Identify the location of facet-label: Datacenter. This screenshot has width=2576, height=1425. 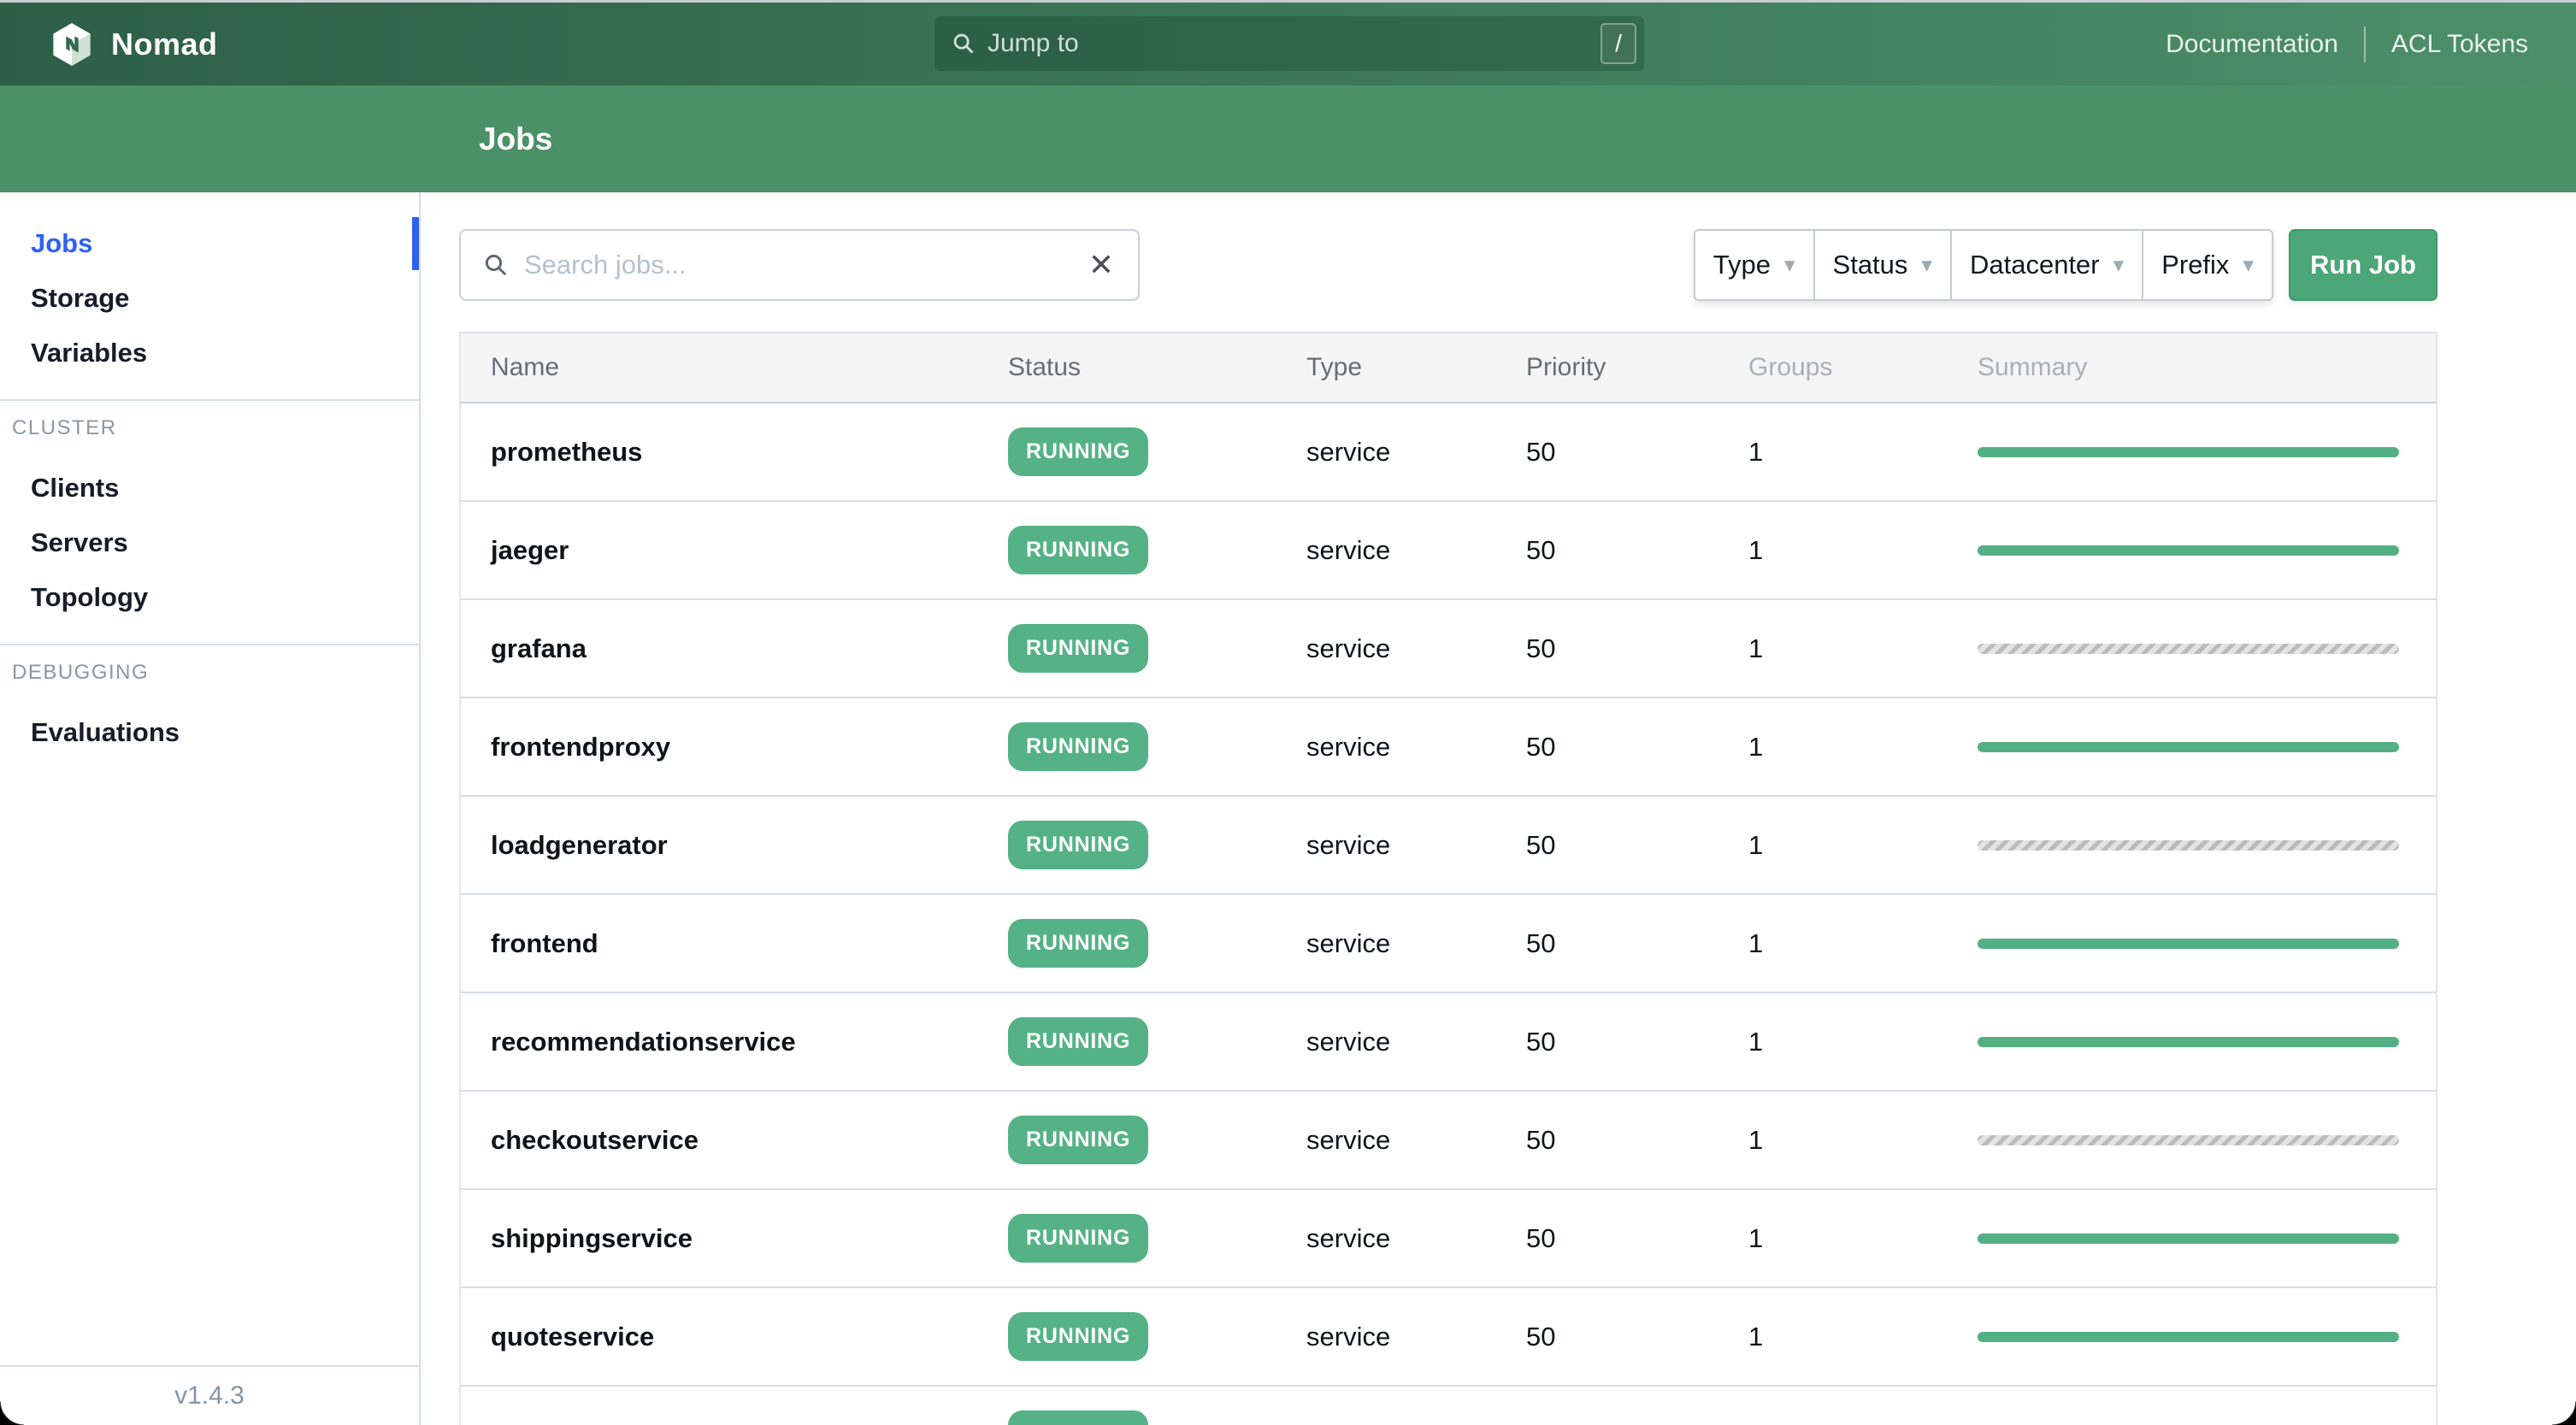
(2035, 265).